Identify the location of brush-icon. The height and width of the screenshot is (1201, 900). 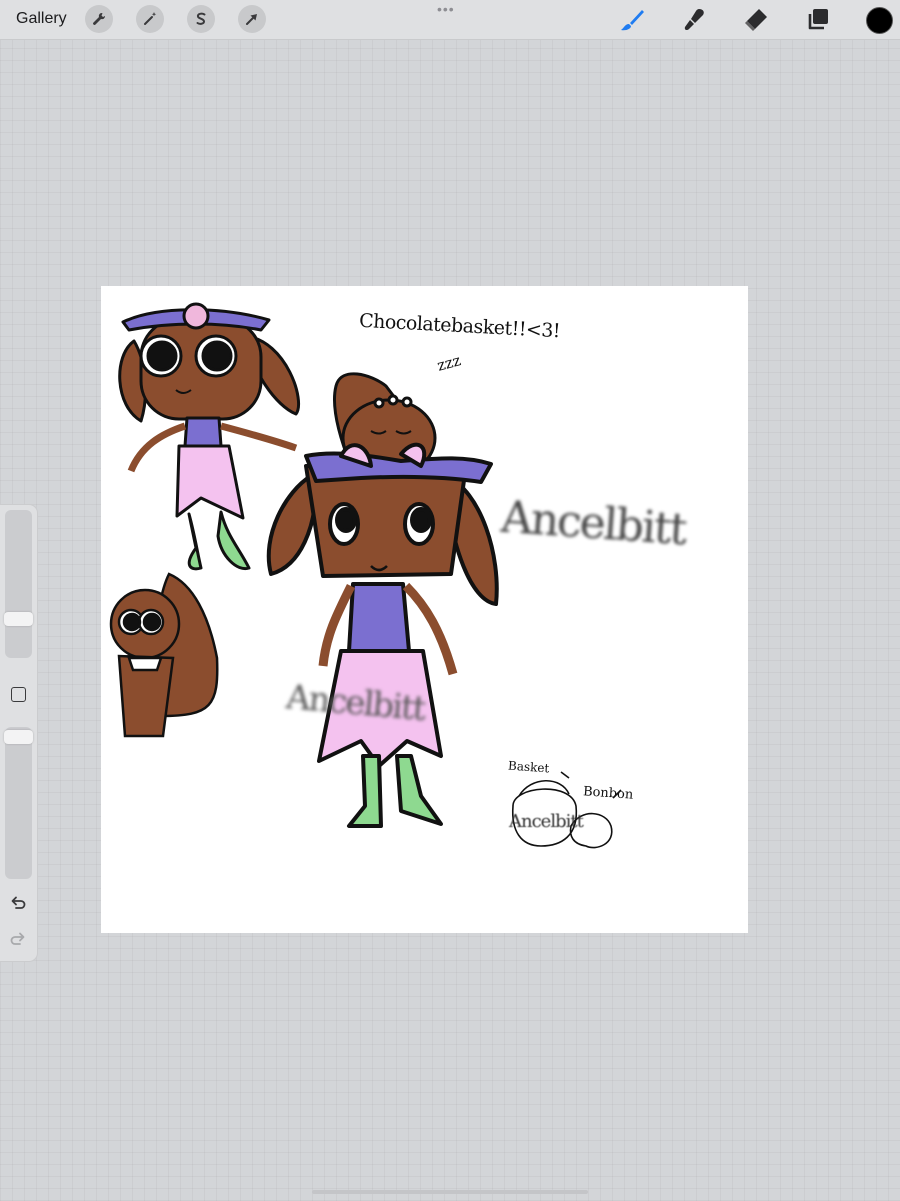
(632, 20).